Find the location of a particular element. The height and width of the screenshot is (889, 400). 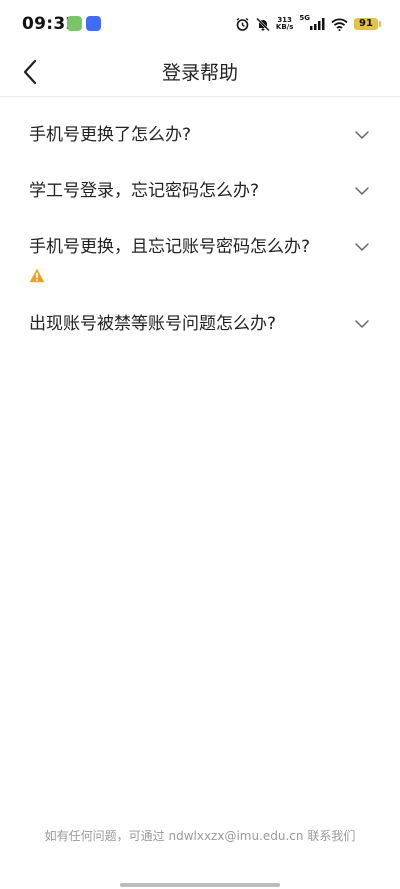

app-notification-icon is located at coordinates (74, 23).